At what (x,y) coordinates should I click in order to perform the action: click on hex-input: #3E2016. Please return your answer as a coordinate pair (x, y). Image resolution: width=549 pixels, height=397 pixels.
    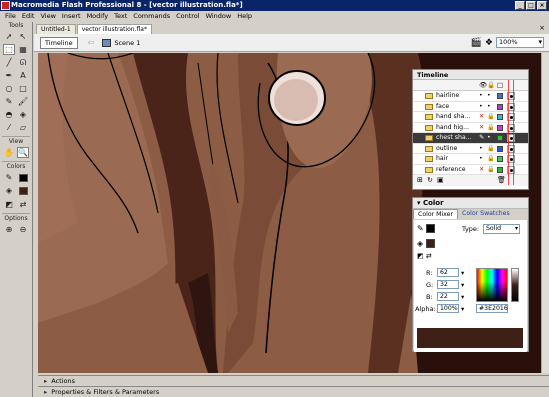
    Looking at the image, I should click on (492, 308).